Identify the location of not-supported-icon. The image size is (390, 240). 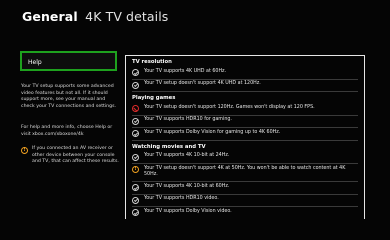
(135, 108).